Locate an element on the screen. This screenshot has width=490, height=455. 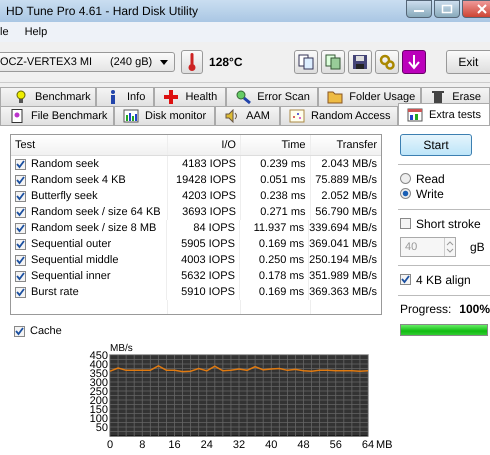
scatter-chart-icon is located at coordinates (297, 116).